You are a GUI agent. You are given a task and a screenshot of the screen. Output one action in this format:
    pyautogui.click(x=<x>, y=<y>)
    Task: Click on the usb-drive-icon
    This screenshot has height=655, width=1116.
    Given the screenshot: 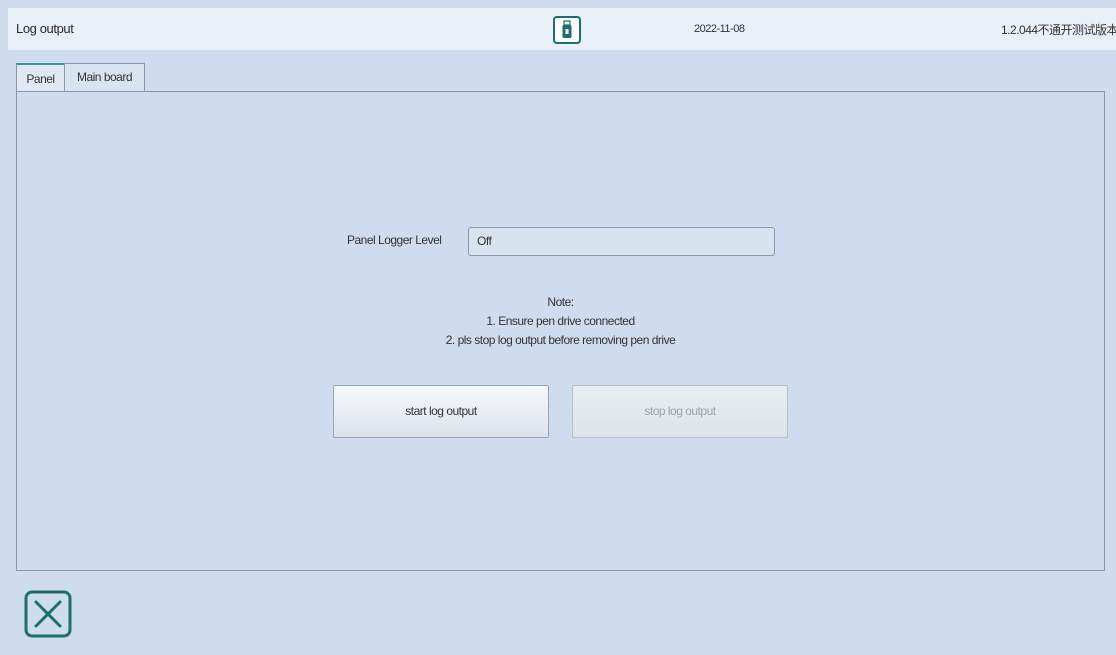 What is the action you would take?
    pyautogui.click(x=567, y=30)
    